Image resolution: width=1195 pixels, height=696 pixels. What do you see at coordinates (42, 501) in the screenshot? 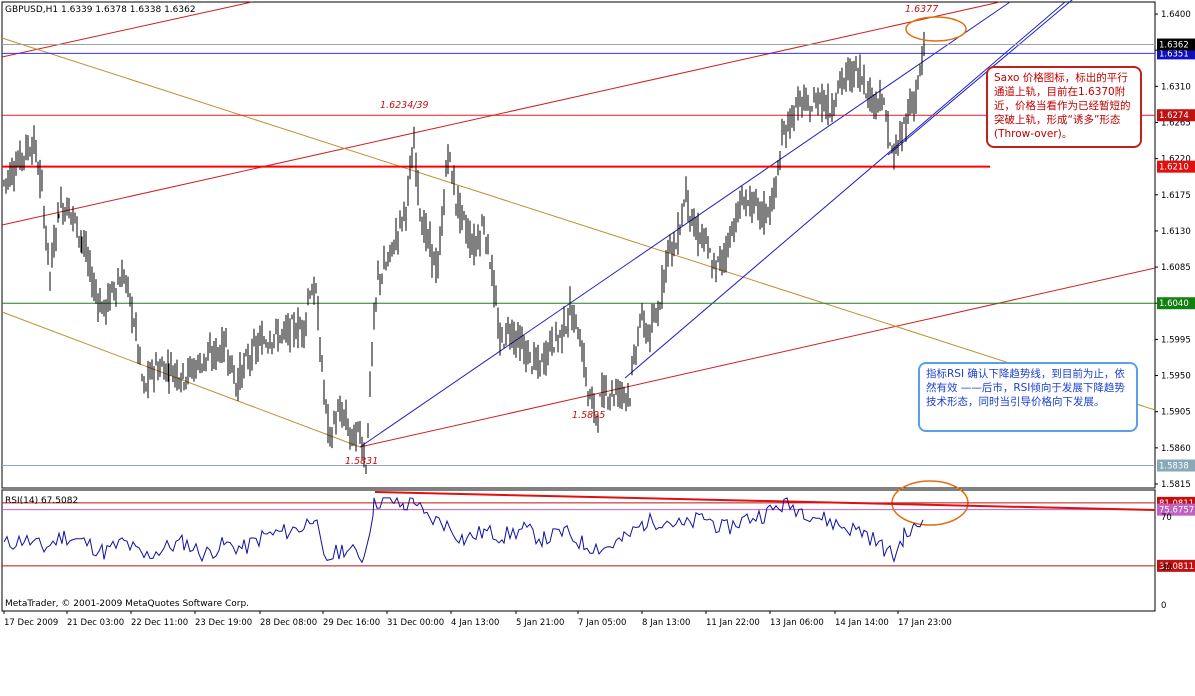
I see `rsi-header: RSI(14) 67.5082` at bounding box center [42, 501].